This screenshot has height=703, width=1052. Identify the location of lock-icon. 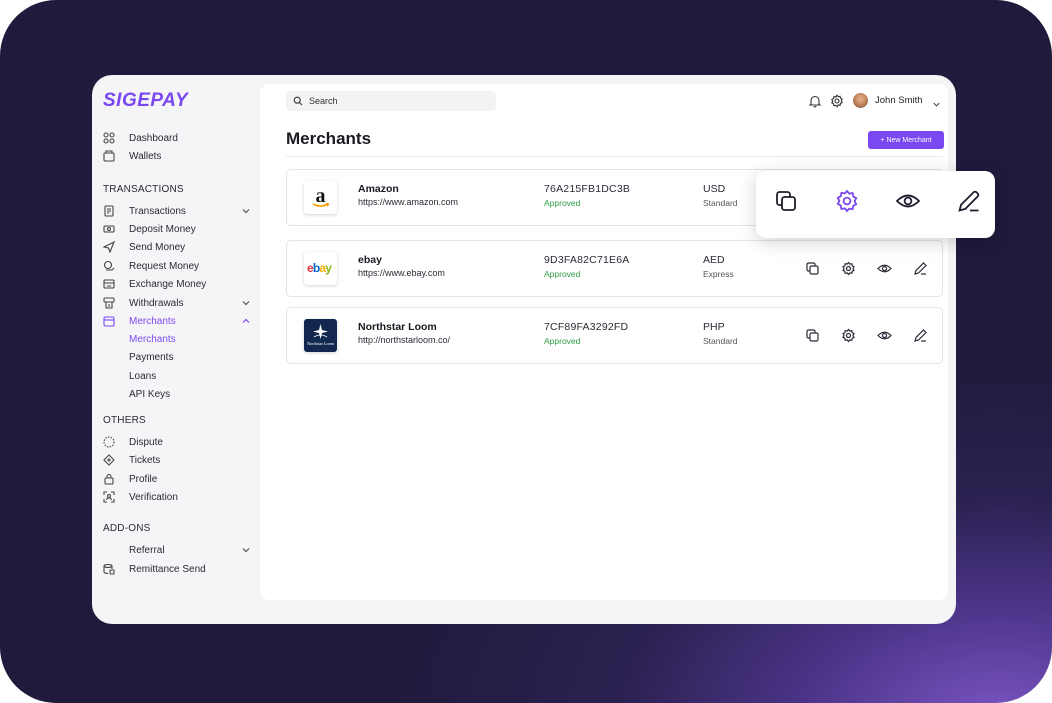
(109, 479).